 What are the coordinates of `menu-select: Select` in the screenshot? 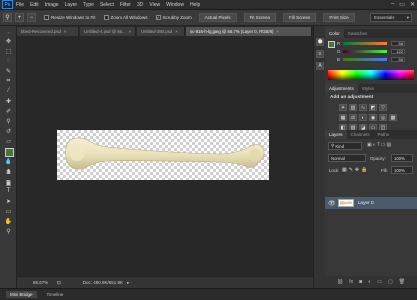 It's located at (107, 5).